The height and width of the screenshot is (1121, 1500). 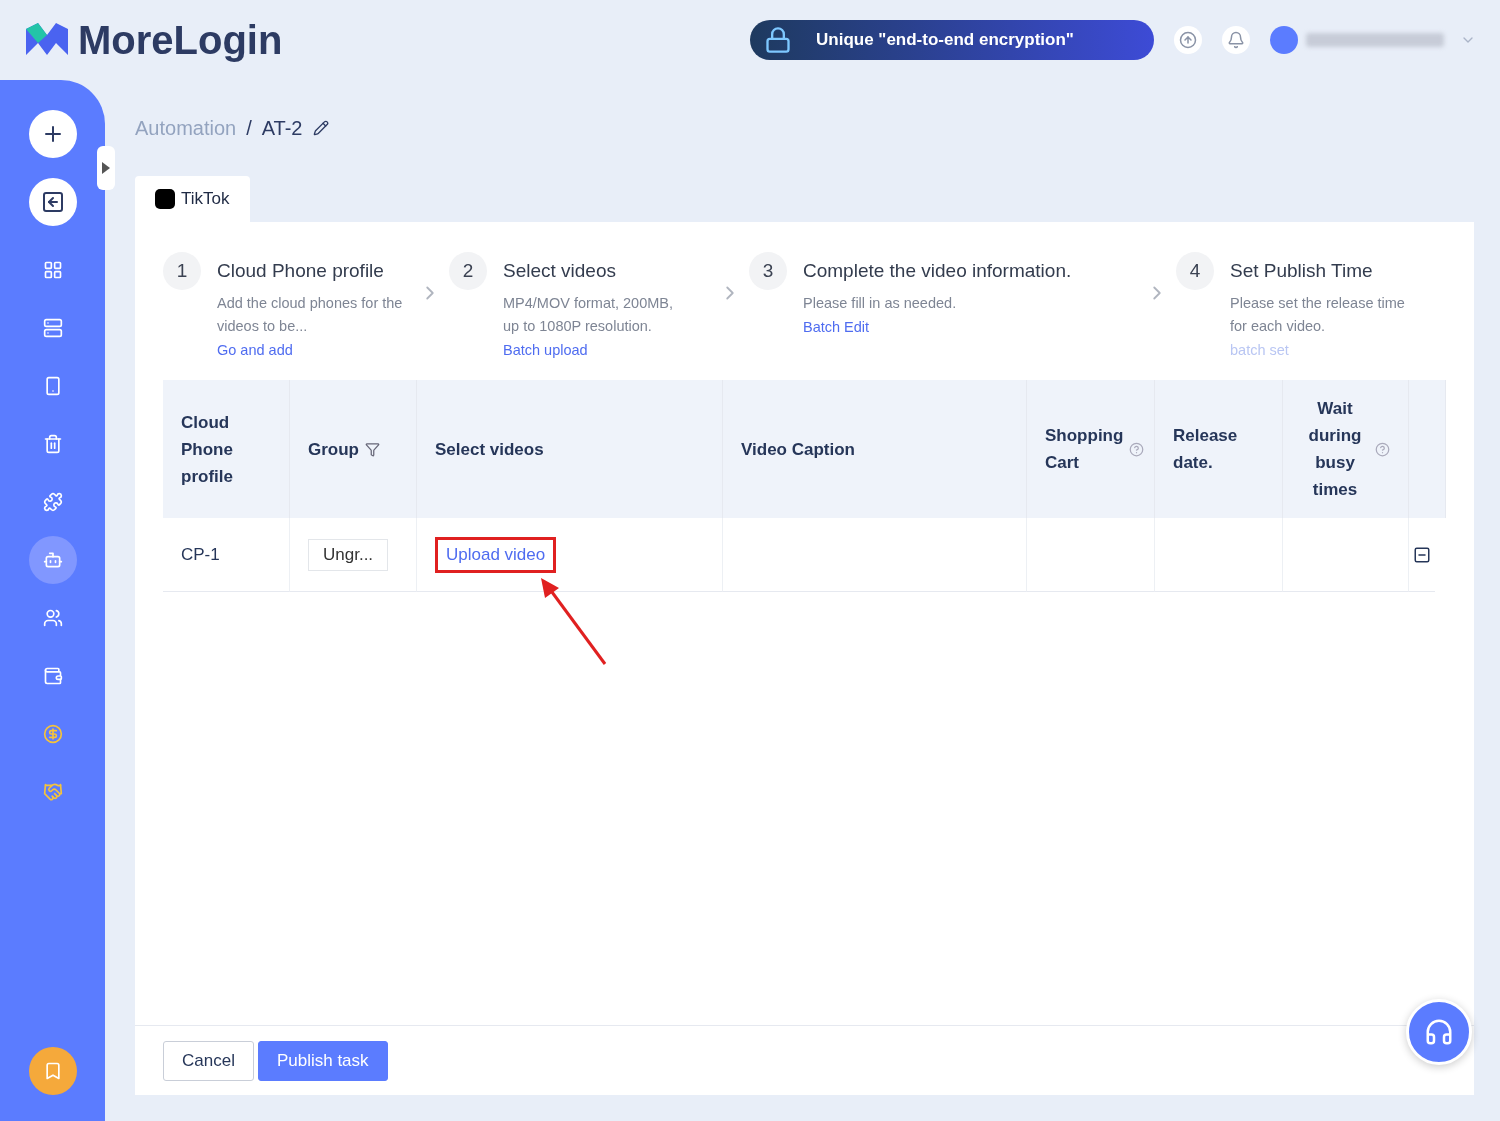 What do you see at coordinates (1318, 315) in the screenshot?
I see `step-description: Please set the release time for each video.` at bounding box center [1318, 315].